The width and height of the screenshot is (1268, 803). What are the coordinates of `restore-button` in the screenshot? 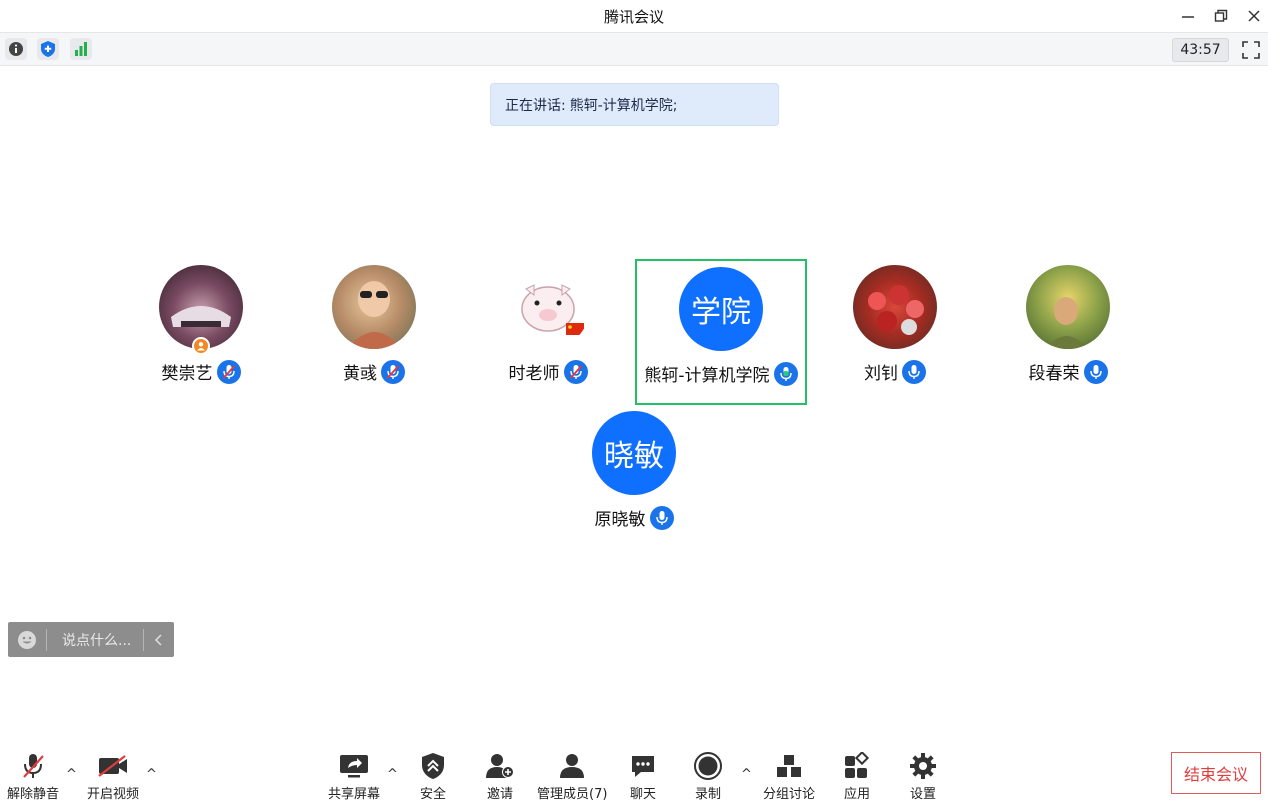 It's located at (1221, 16).